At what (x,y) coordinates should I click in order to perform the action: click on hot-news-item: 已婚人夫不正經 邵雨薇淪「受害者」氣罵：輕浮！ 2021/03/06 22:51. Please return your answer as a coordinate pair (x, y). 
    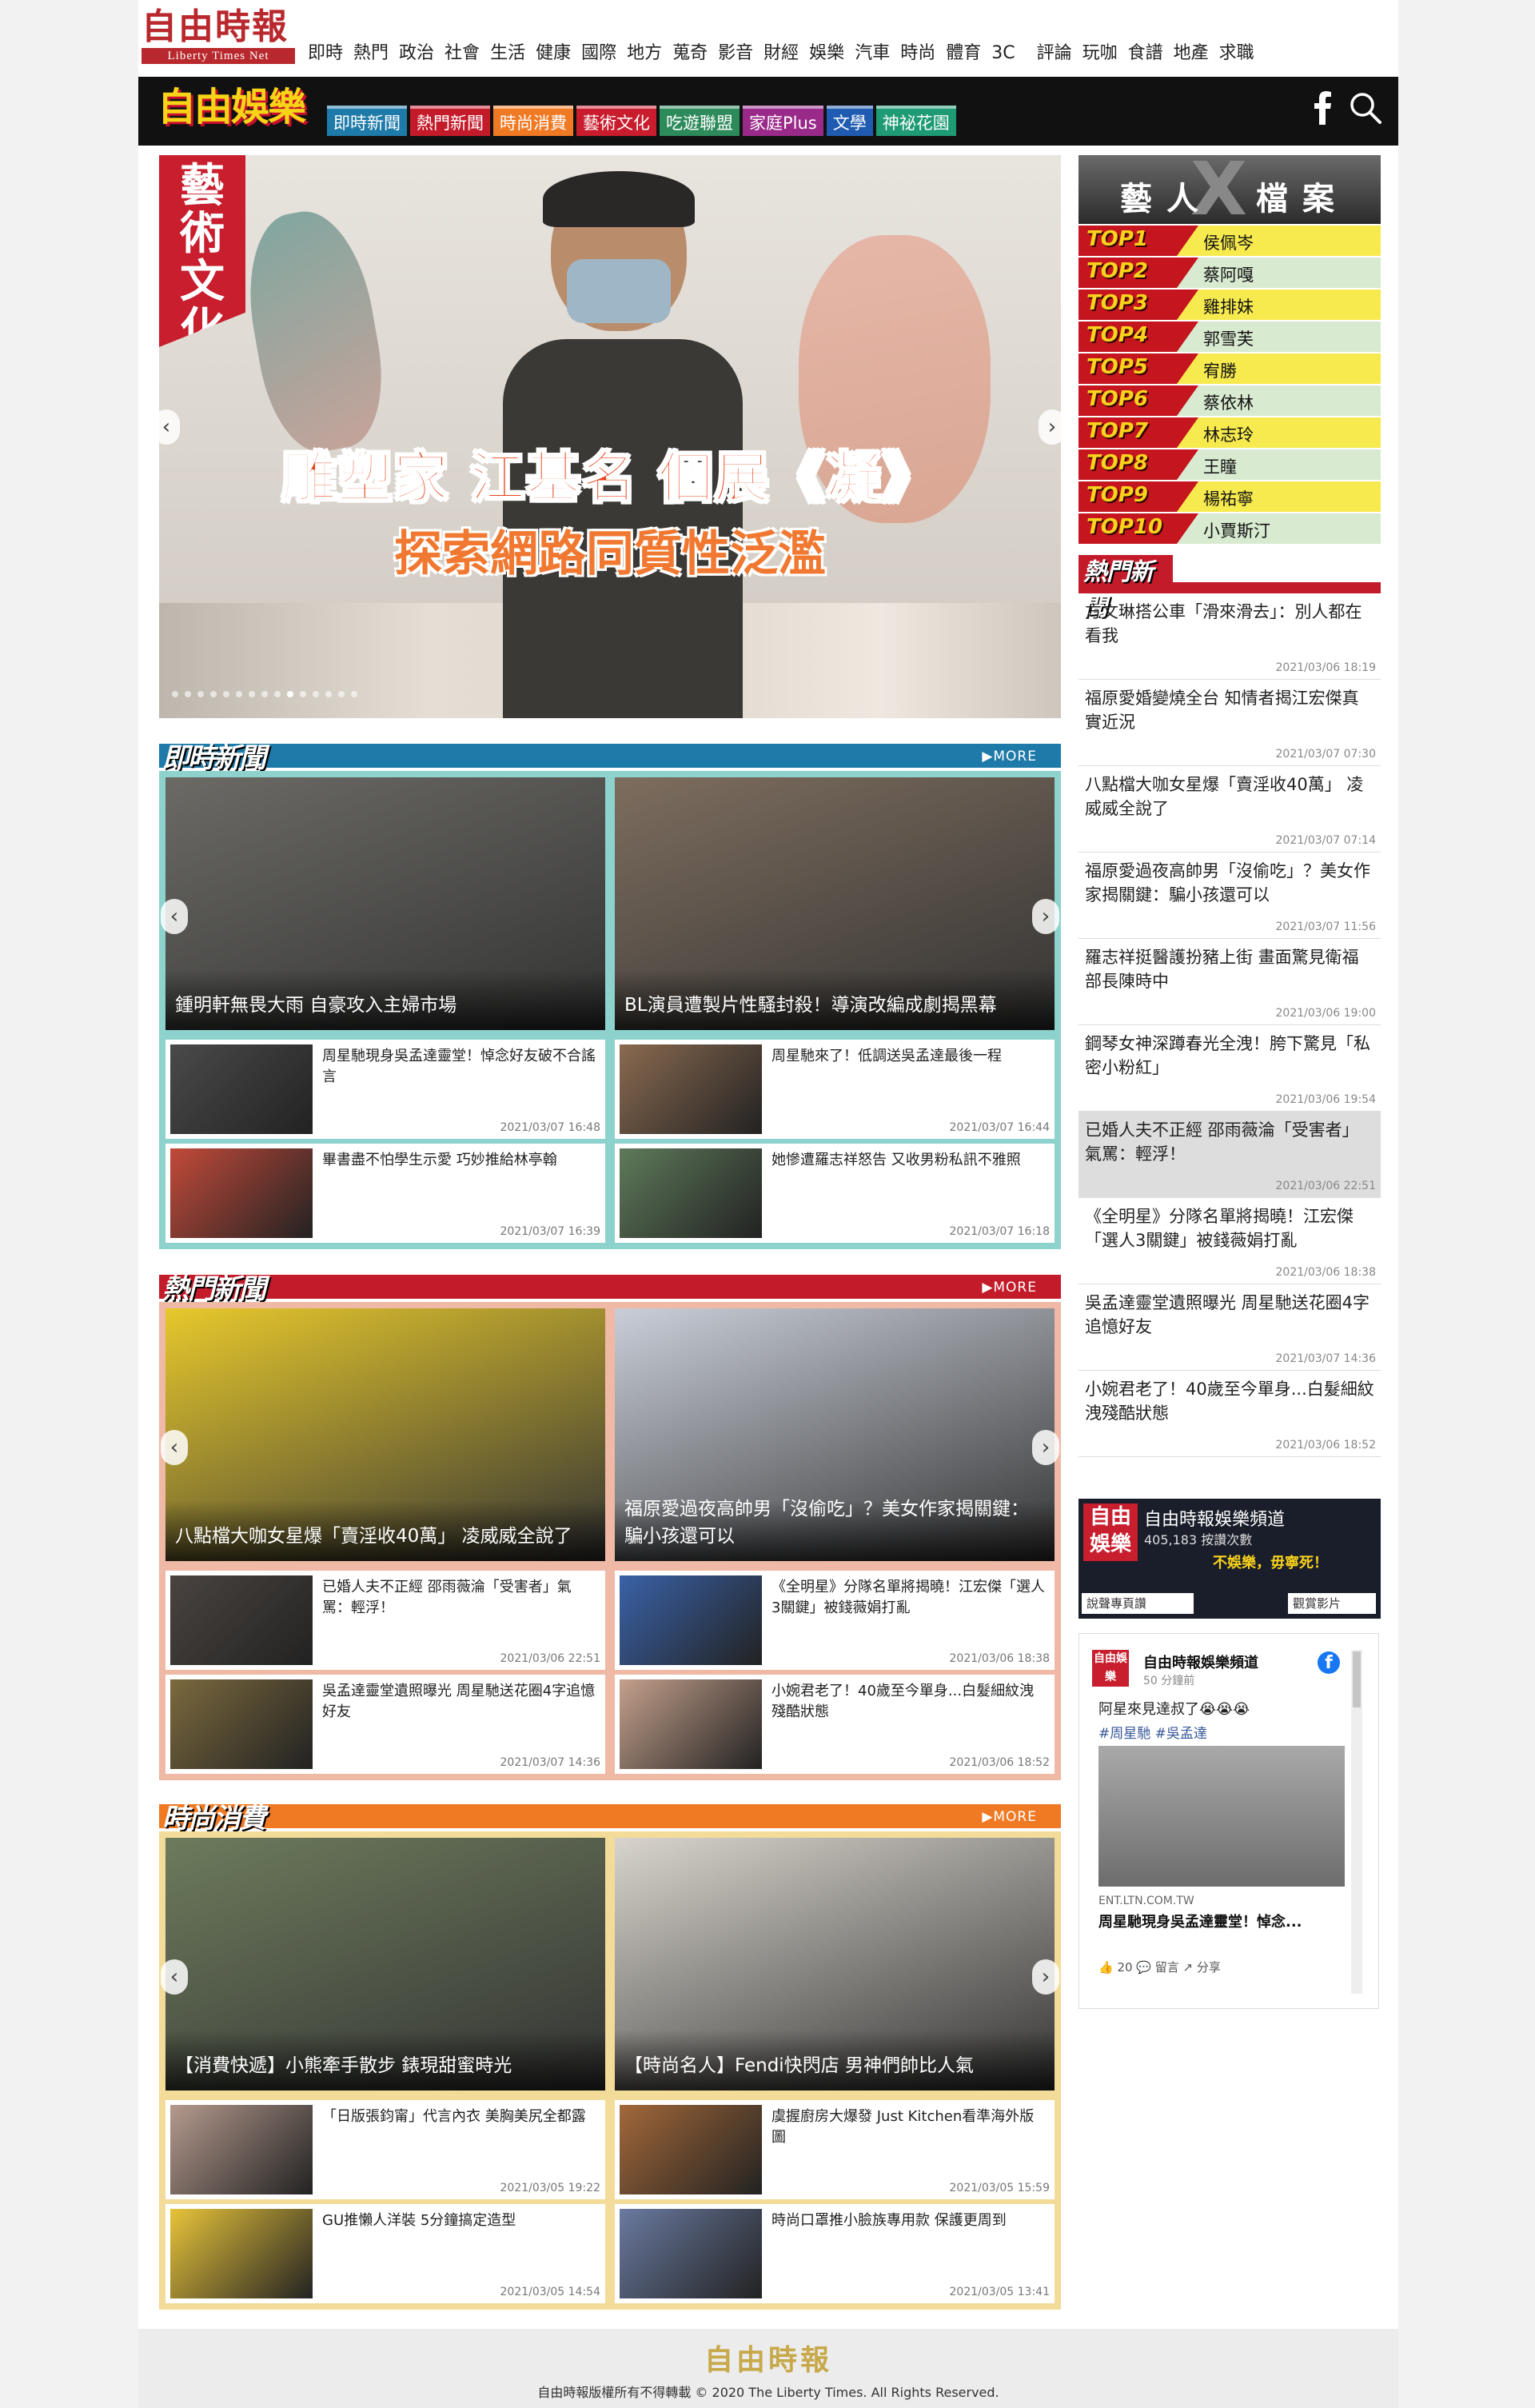
    Looking at the image, I should click on (1229, 1155).